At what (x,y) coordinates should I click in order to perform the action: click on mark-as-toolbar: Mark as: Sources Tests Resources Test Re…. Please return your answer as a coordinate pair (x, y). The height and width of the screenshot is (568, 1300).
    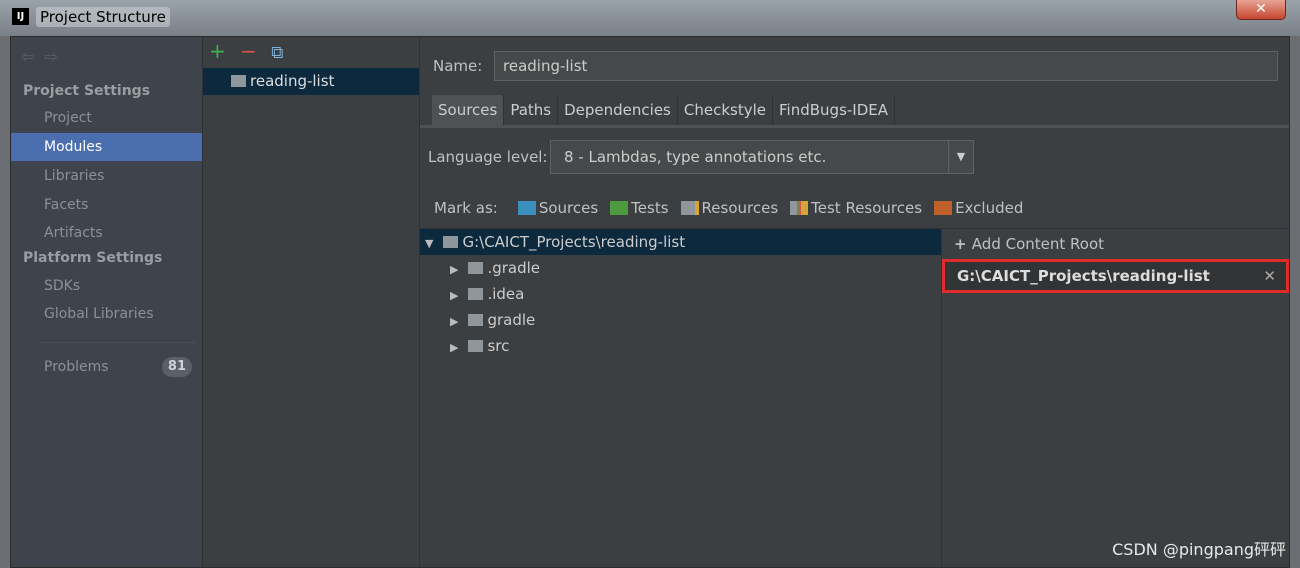
    Looking at the image, I should click on (728, 208).